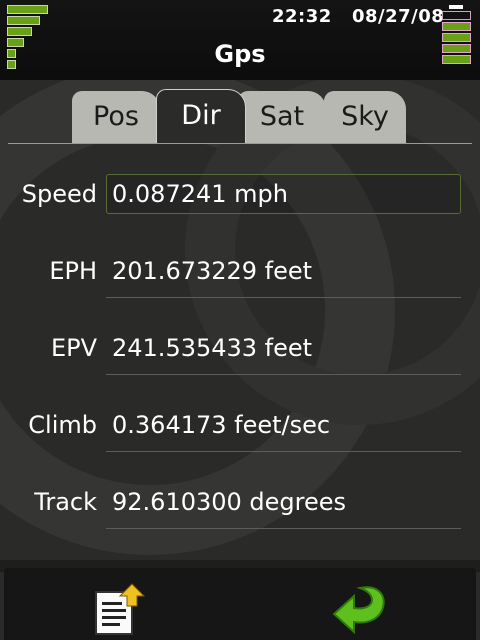 Image resolution: width=480 pixels, height=640 pixels. Describe the element at coordinates (283, 528) in the screenshot. I see `track-underline` at that location.